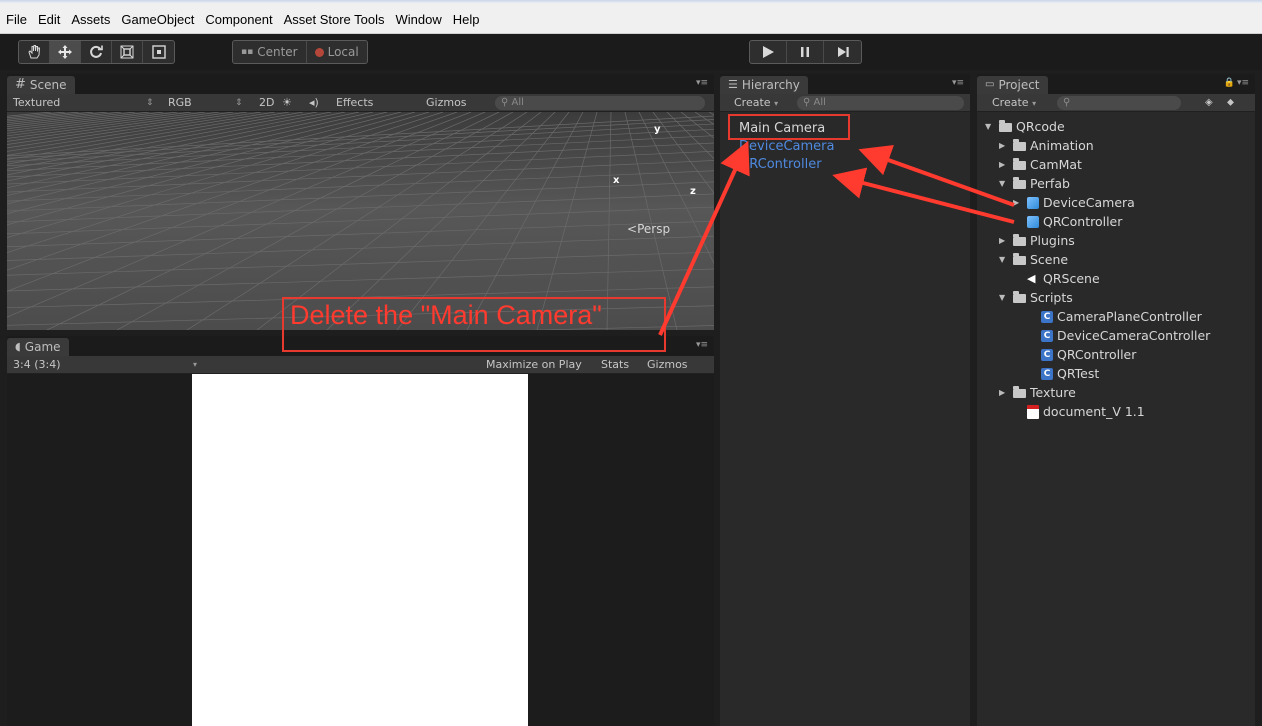 The height and width of the screenshot is (726, 1262). I want to click on transform-tools, so click(96, 52).